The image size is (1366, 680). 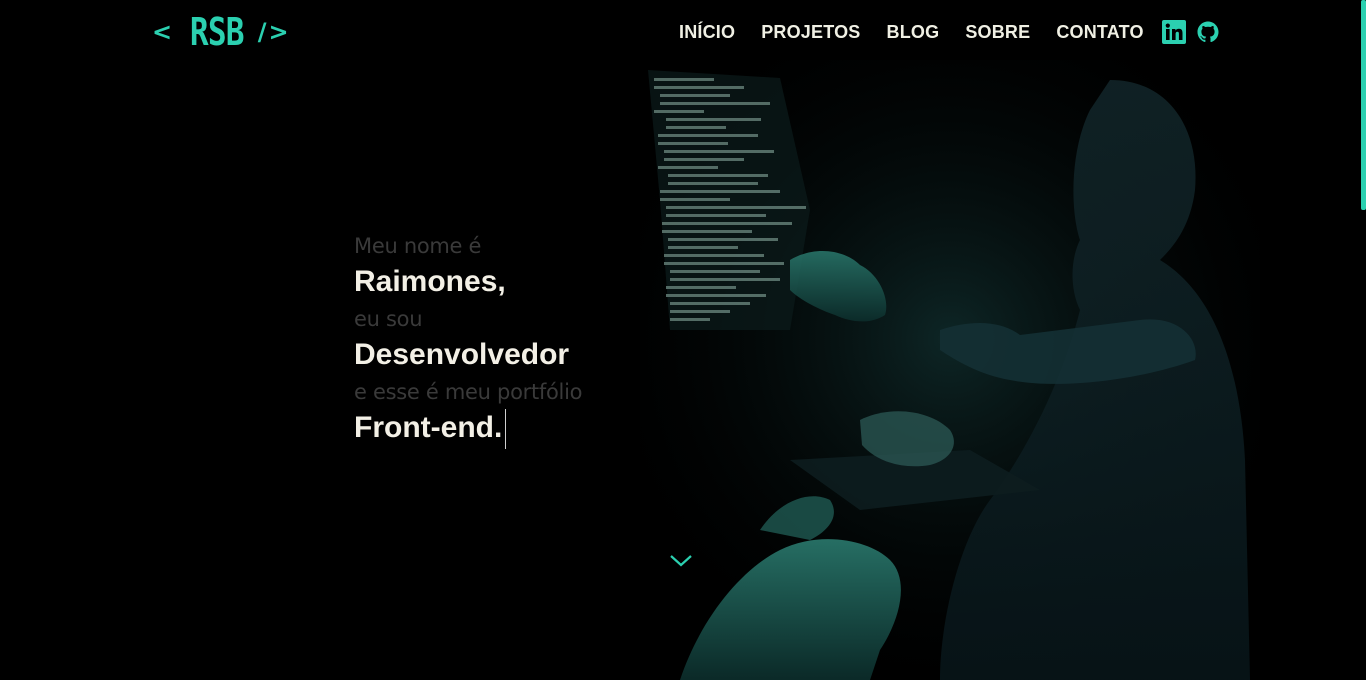 What do you see at coordinates (418, 246) in the screenshot?
I see `hero-line-intro: Meu nome é` at bounding box center [418, 246].